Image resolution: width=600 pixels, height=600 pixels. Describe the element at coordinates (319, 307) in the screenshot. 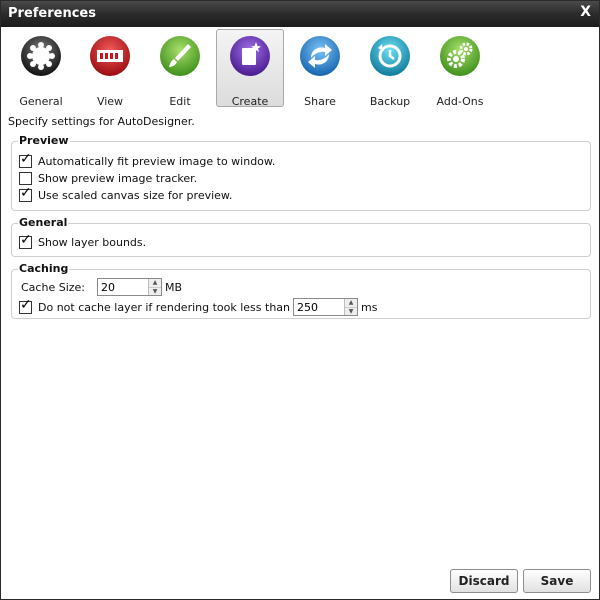

I see `render-time-input` at that location.